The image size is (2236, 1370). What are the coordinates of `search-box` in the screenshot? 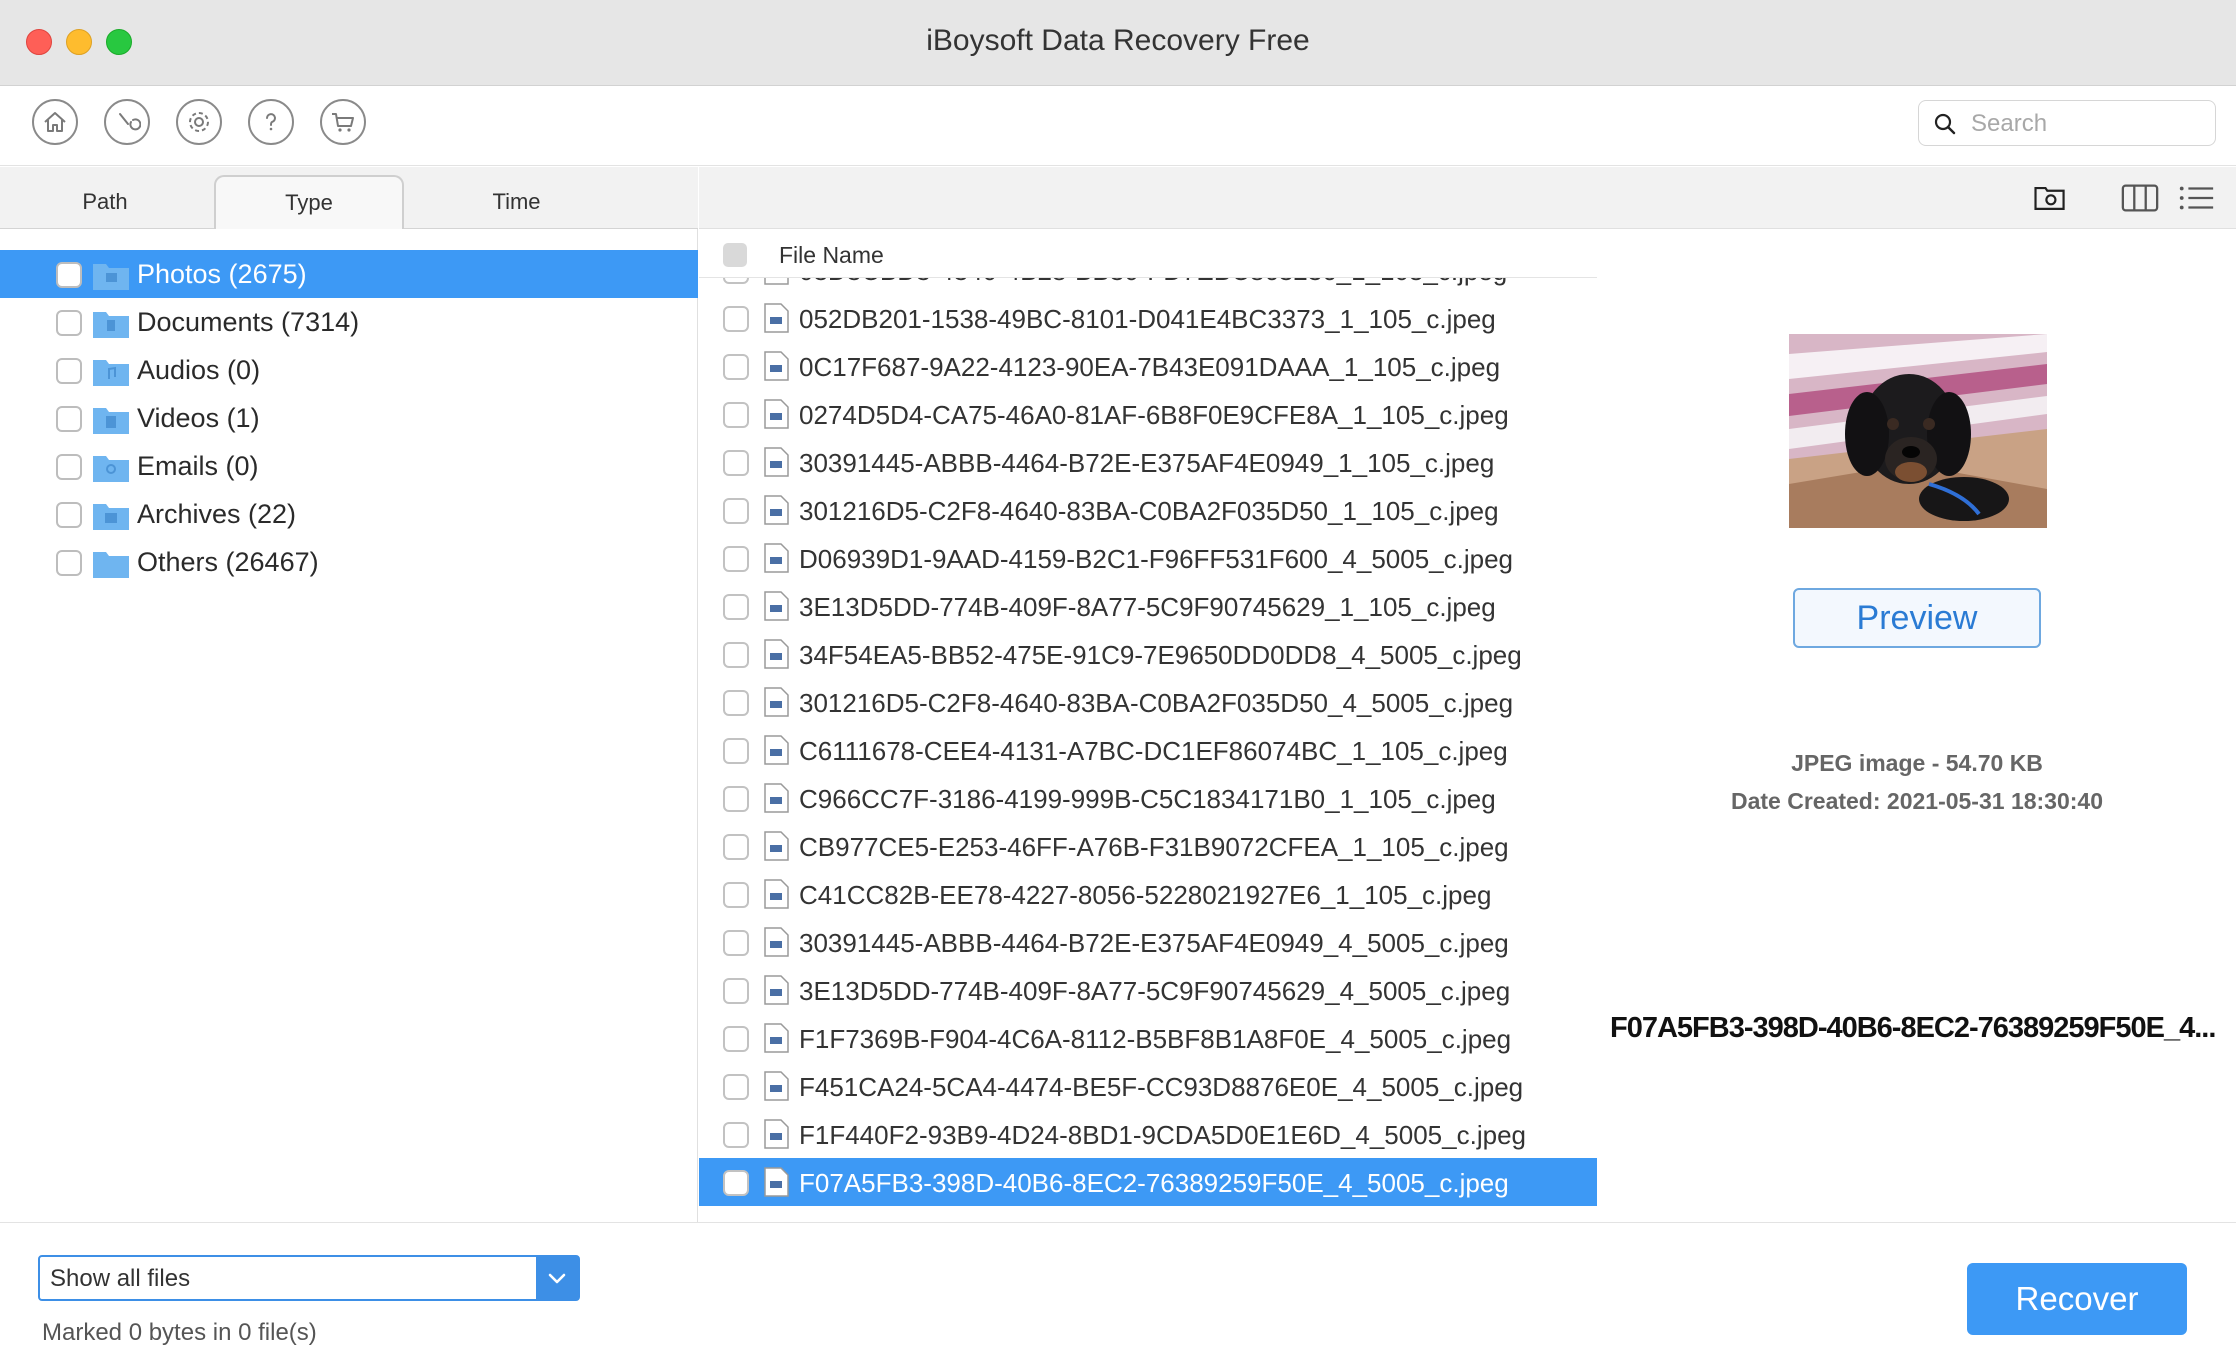 It's located at (2067, 123).